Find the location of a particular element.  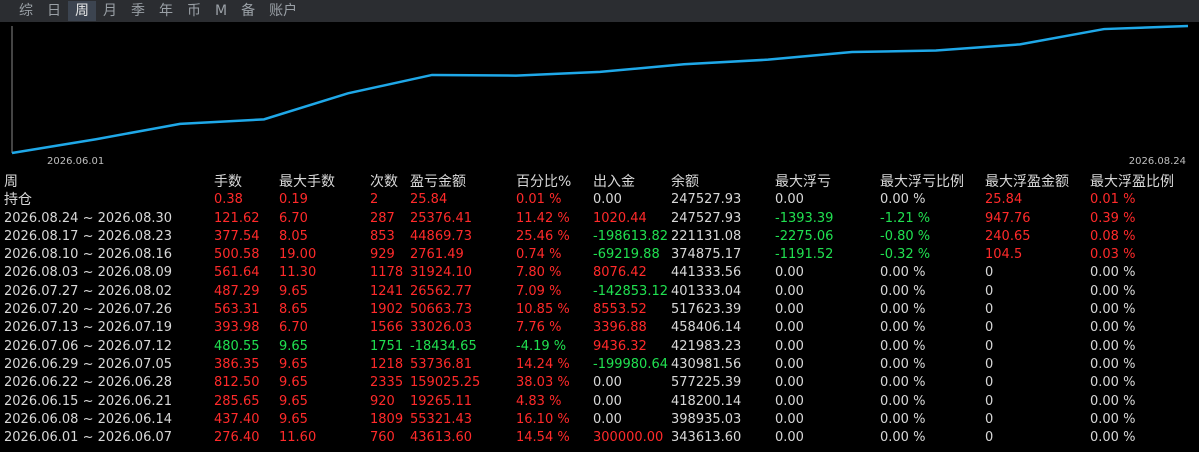

value-cell: 43613.60 is located at coordinates (441, 438).